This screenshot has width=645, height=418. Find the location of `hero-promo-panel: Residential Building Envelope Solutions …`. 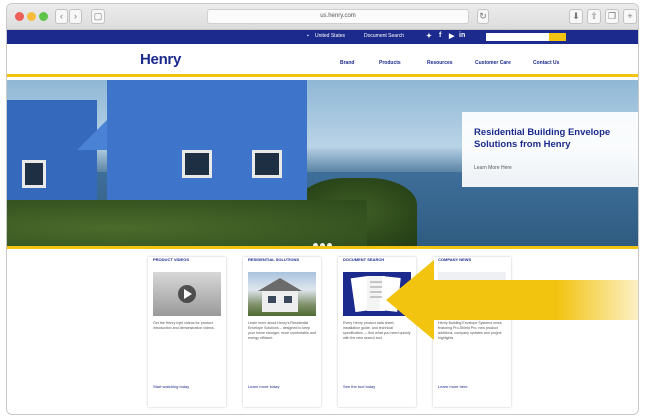

hero-promo-panel: Residential Building Envelope Solutions … is located at coordinates (550, 149).